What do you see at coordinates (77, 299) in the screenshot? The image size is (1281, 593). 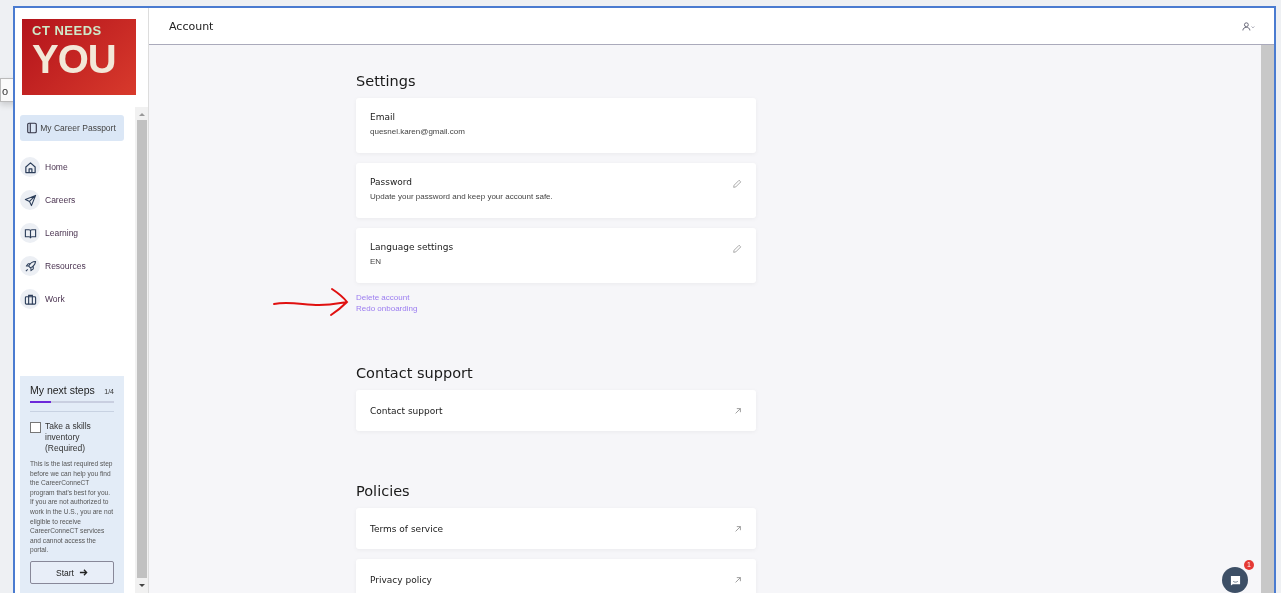 I see `nav-item: Work` at bounding box center [77, 299].